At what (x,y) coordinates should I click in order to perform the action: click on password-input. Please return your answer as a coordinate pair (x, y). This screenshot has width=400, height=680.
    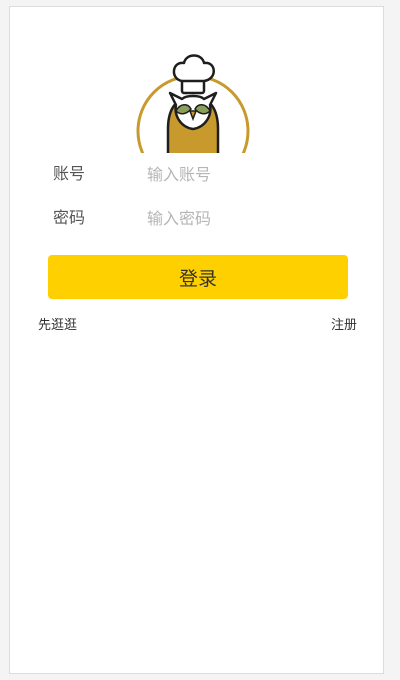
    Looking at the image, I should click on (247, 218).